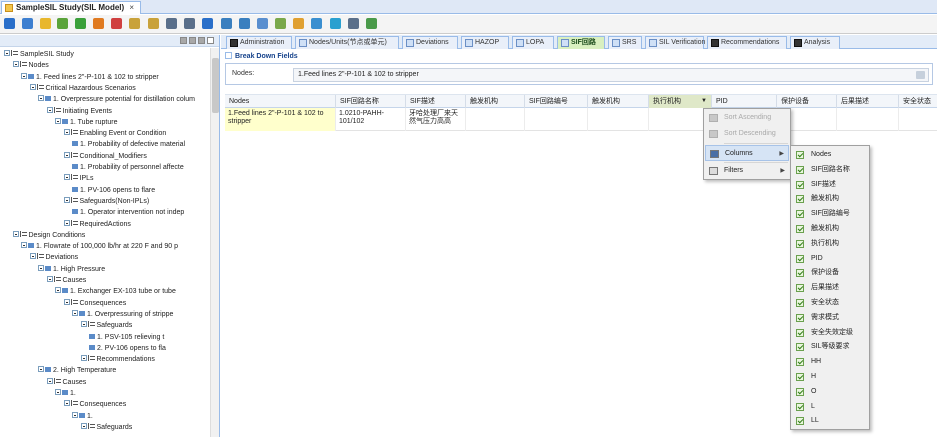 Image resolution: width=937 pixels, height=437 pixels. What do you see at coordinates (262, 23) in the screenshot?
I see `table-icon` at bounding box center [262, 23].